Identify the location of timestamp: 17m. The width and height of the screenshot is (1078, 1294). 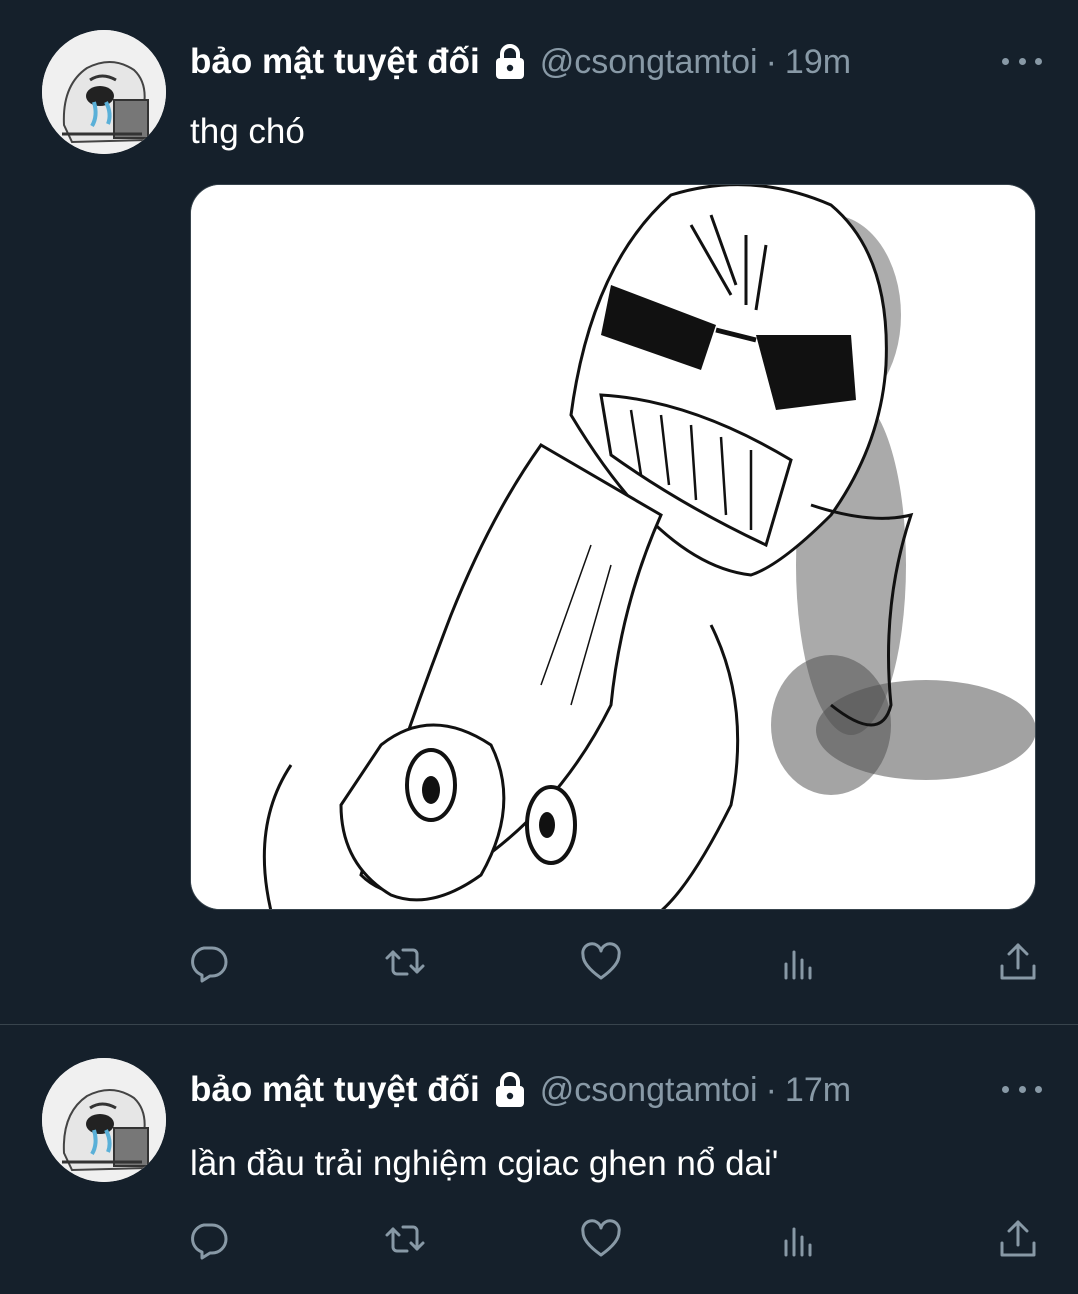
(818, 1090).